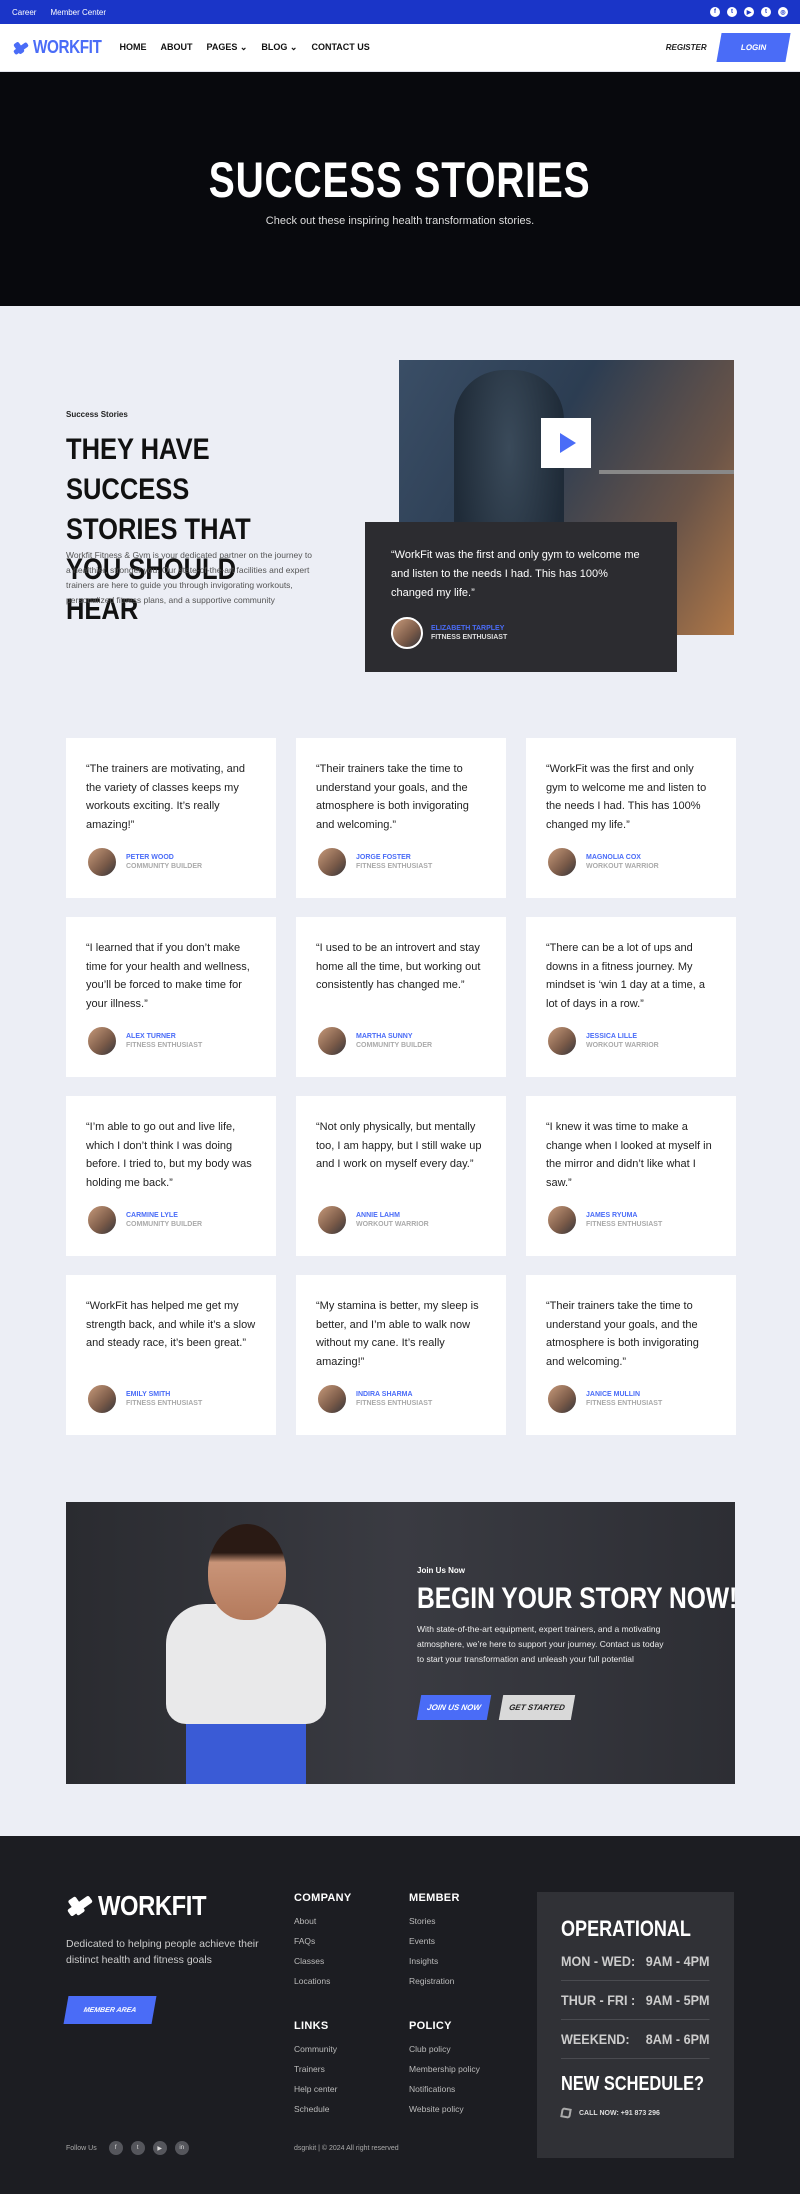  I want to click on footer-link: Stories, so click(434, 1921).